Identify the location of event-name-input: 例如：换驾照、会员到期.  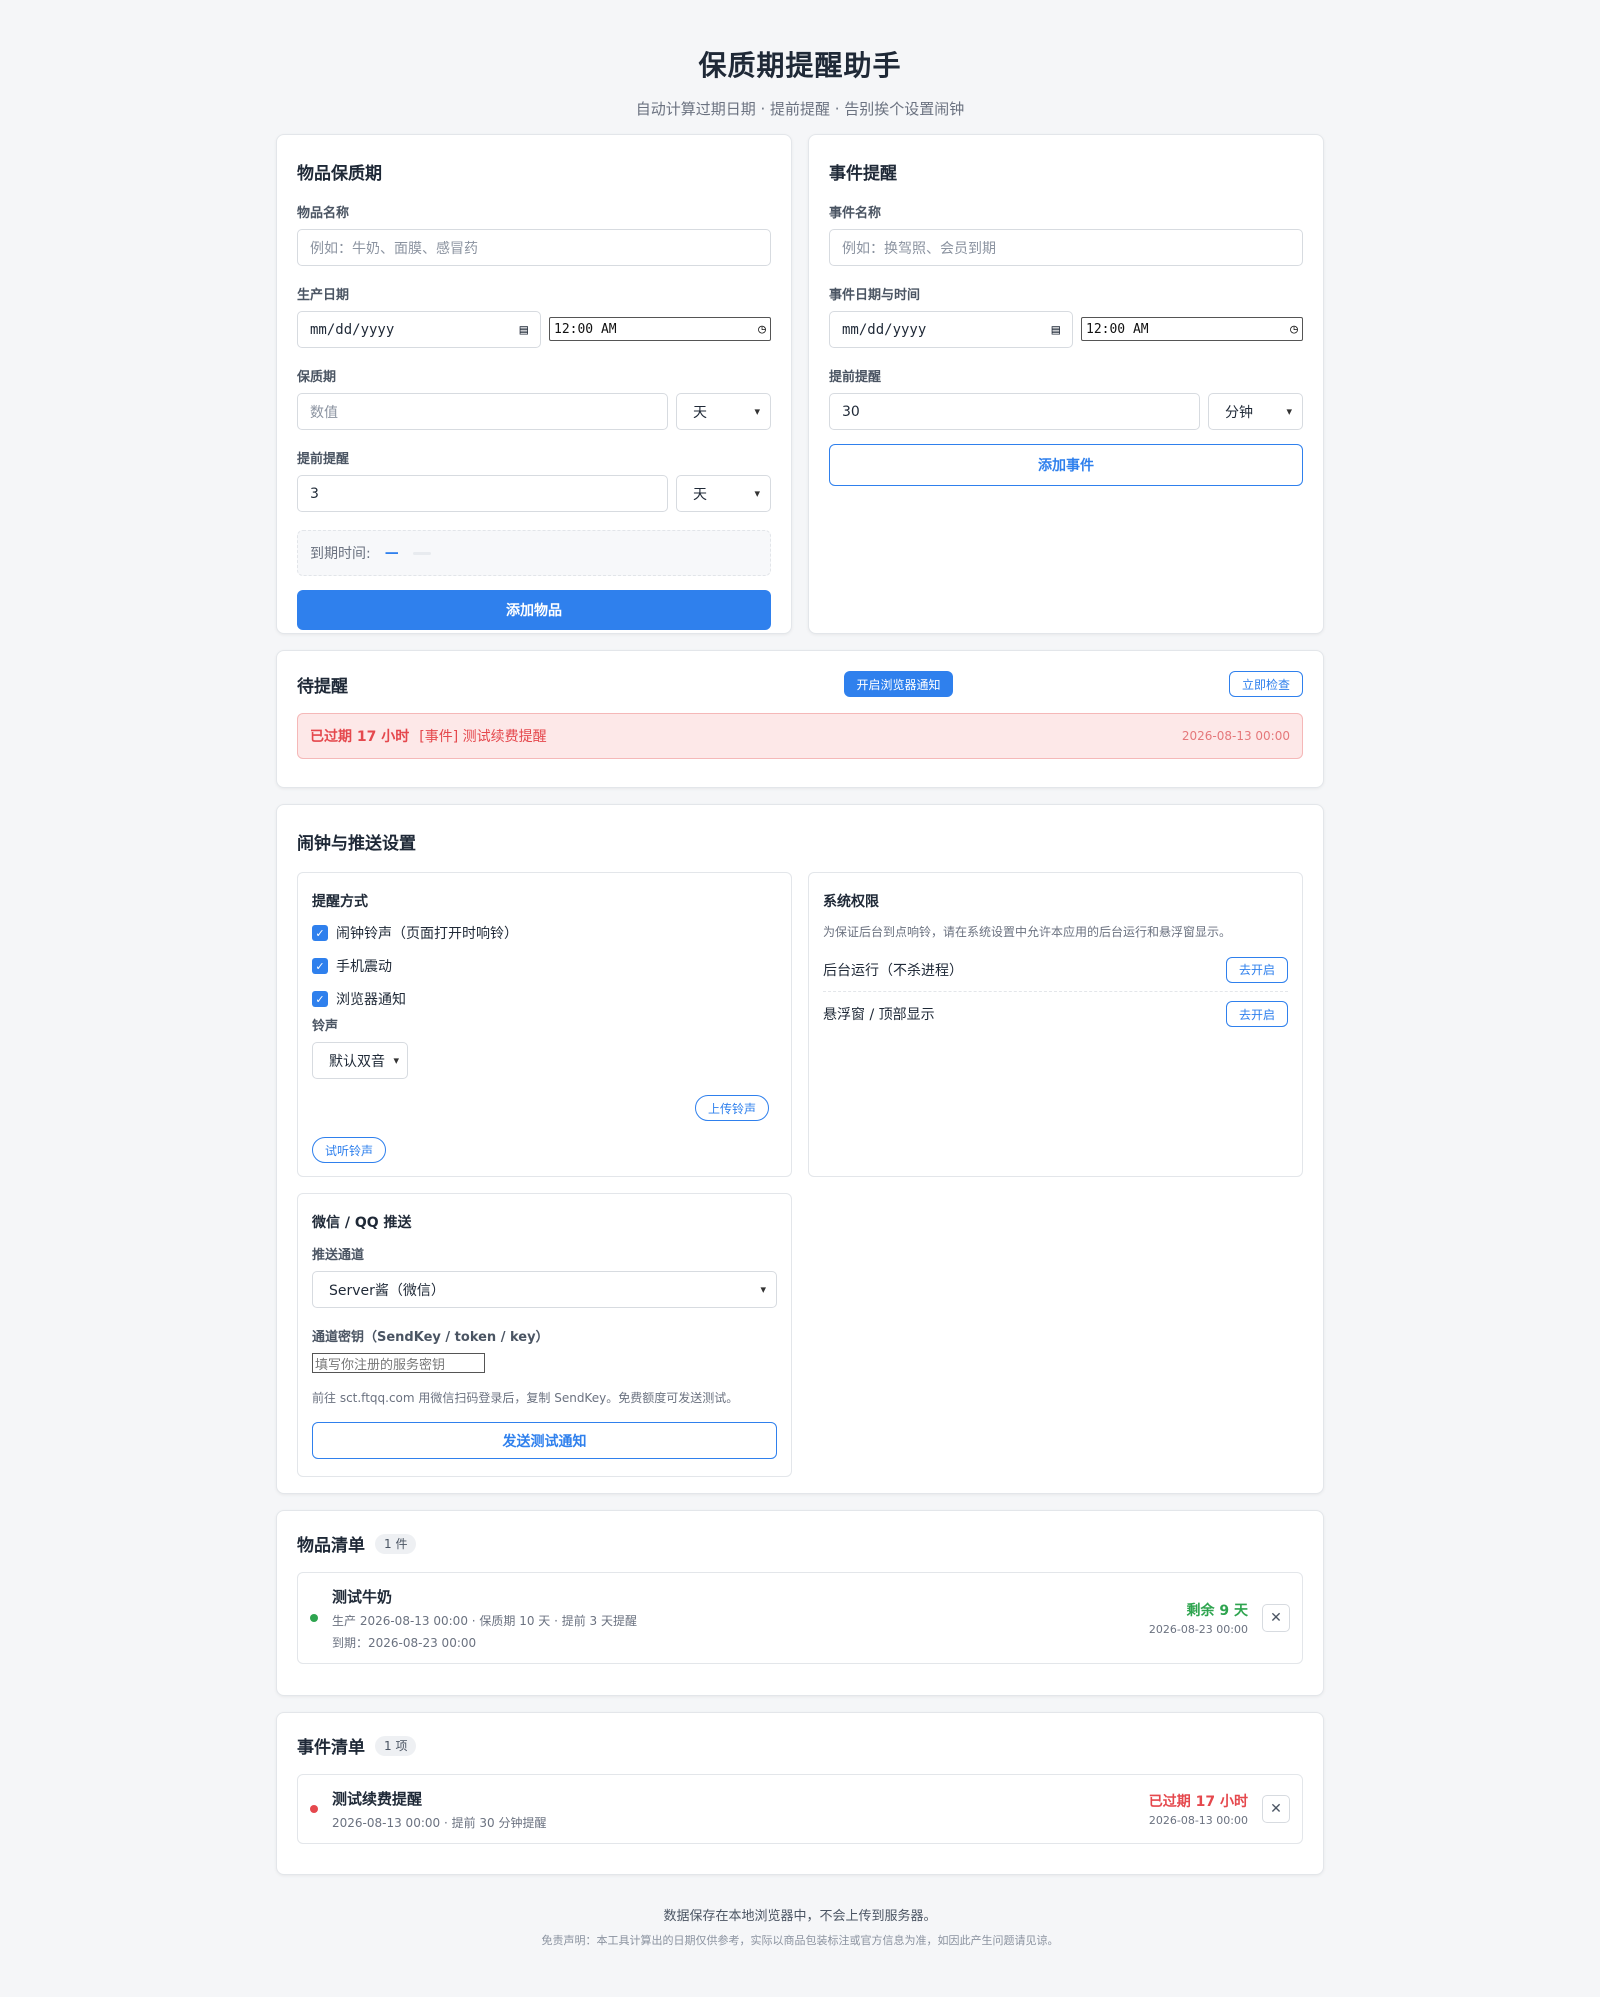
(1066, 247).